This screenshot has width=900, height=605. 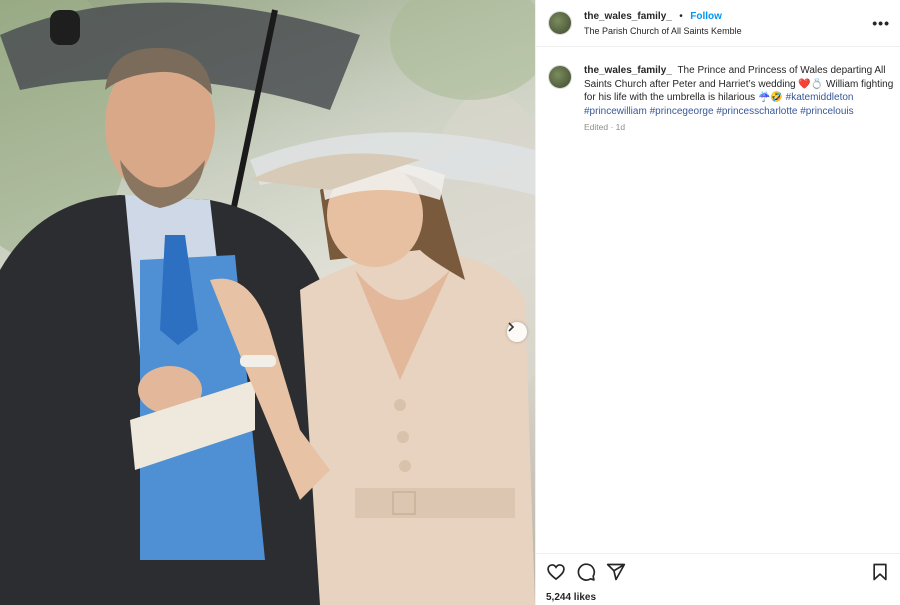 I want to click on location-link: The Parish Church of All Saints Kemble, so click(x=663, y=31).